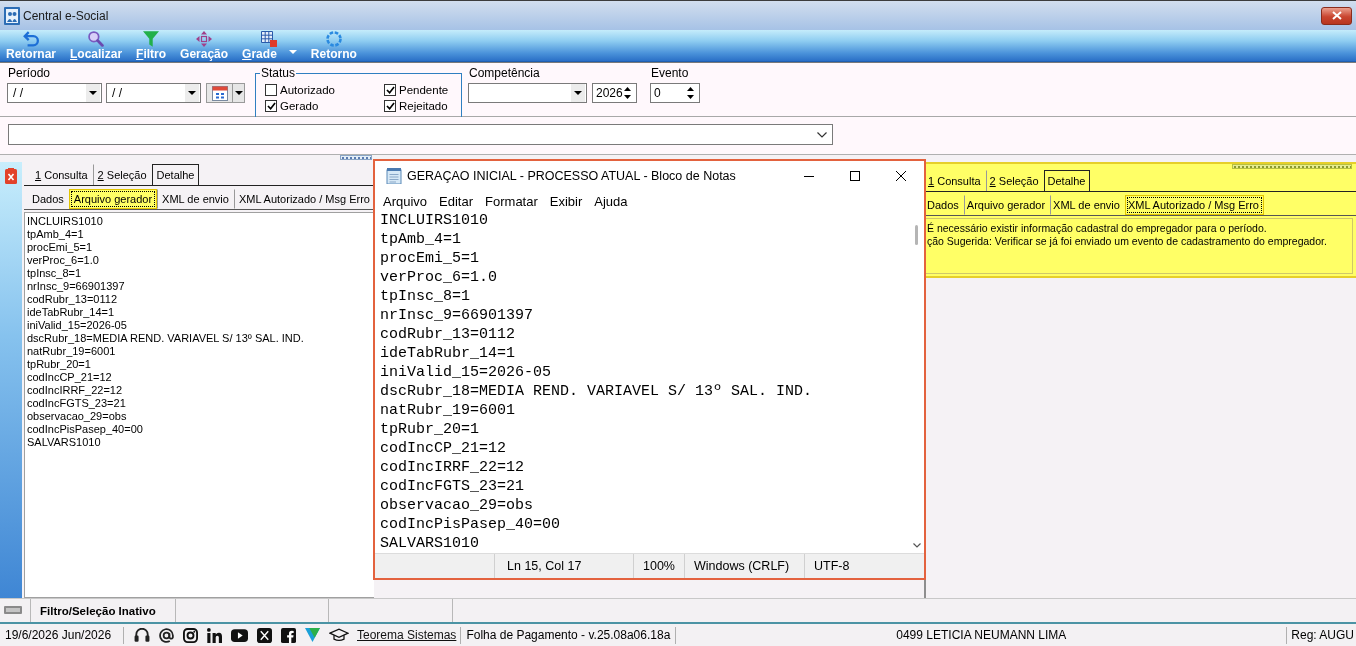 The width and height of the screenshot is (1356, 646). I want to click on move-arrows-icon, so click(204, 39).